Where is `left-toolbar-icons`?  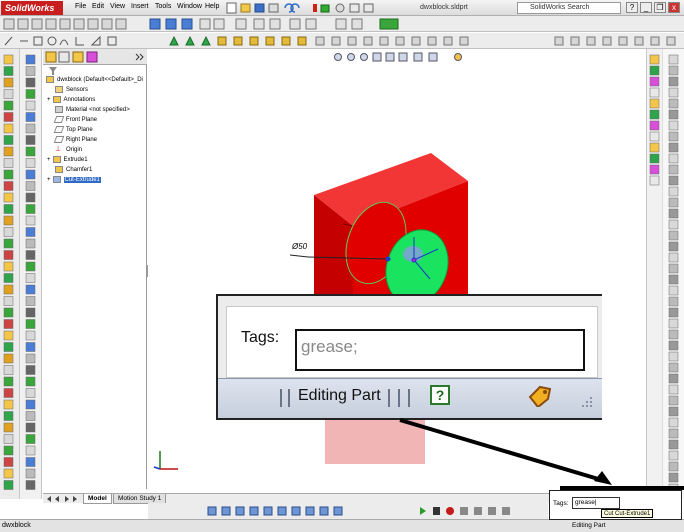
left-toolbar-icons is located at coordinates (10, 274).